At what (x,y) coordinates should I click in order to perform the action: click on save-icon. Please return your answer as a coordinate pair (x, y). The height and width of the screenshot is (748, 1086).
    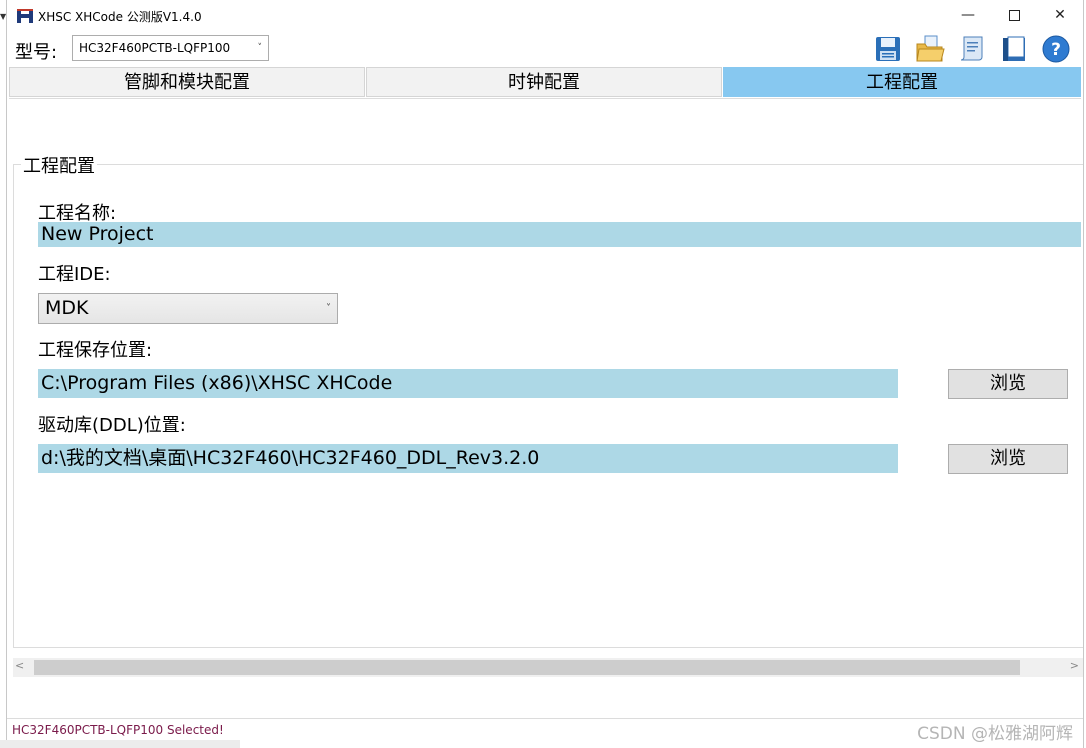
    Looking at the image, I should click on (888, 49).